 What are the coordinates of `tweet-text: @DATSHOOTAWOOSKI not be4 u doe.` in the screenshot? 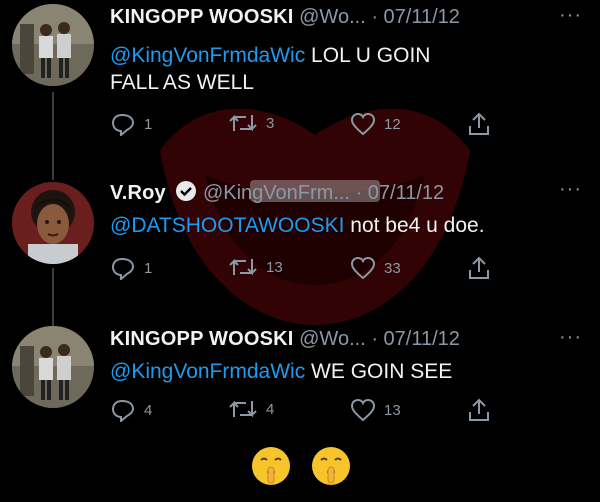 It's located at (345, 225).